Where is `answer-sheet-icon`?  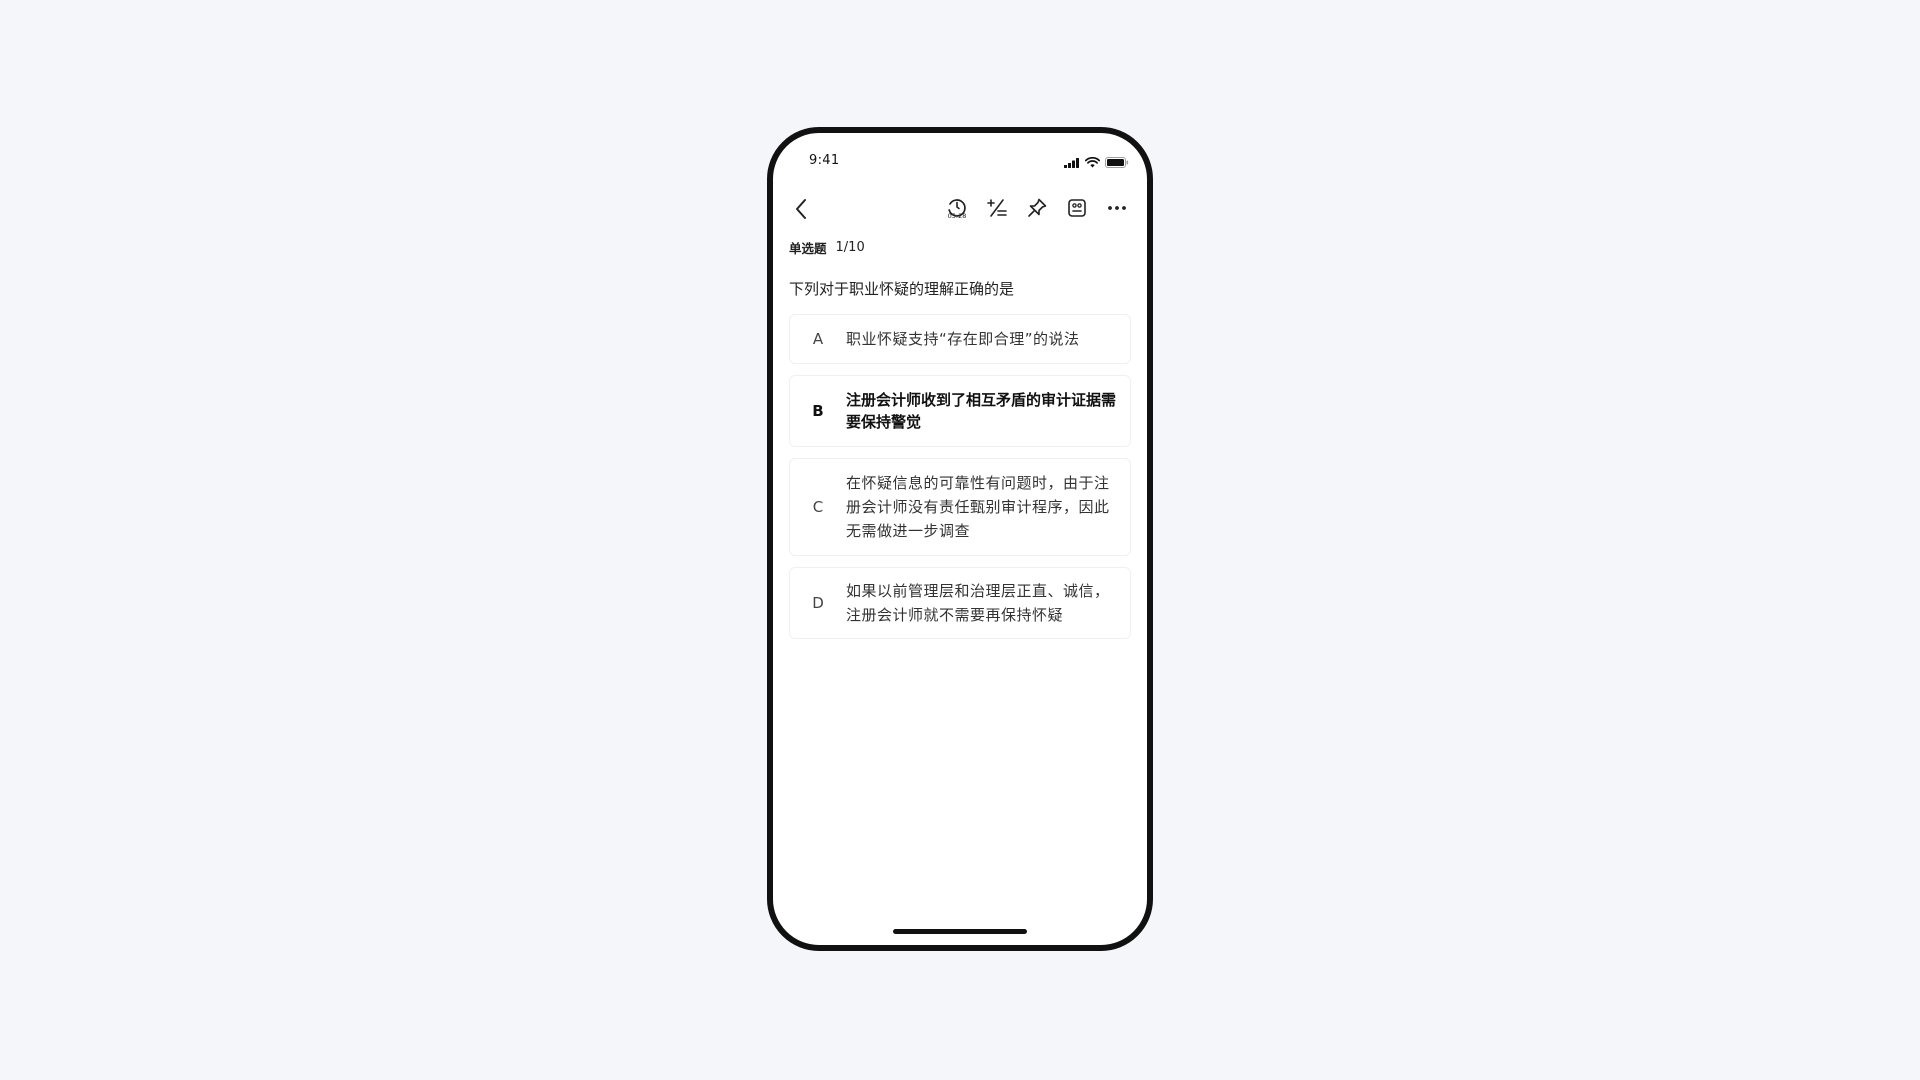 answer-sheet-icon is located at coordinates (1077, 208).